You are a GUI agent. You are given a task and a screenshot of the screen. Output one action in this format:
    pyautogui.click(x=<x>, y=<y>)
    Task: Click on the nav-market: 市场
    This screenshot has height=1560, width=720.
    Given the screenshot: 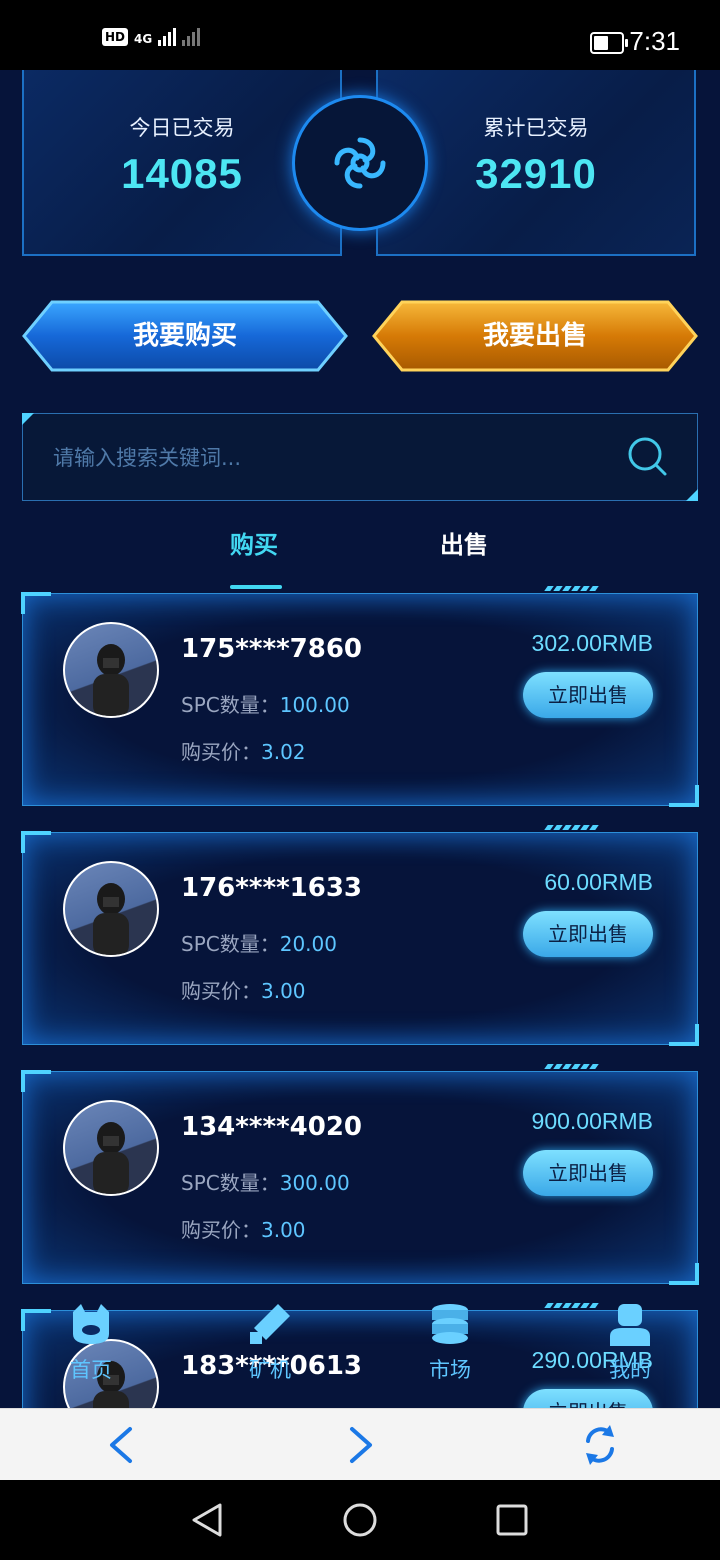 What is the action you would take?
    pyautogui.click(x=450, y=1343)
    